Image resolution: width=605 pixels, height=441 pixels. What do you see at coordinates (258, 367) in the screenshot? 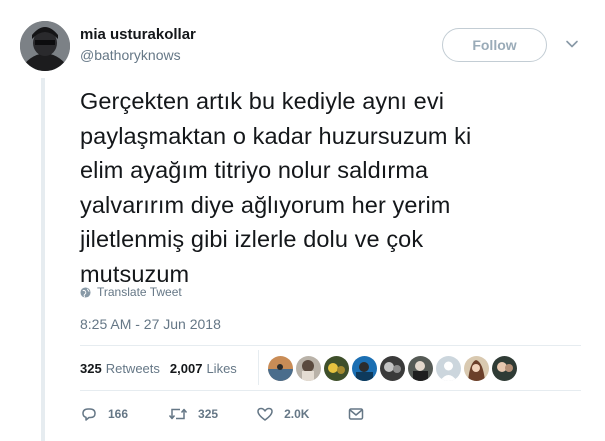
I see `stats-separator` at bounding box center [258, 367].